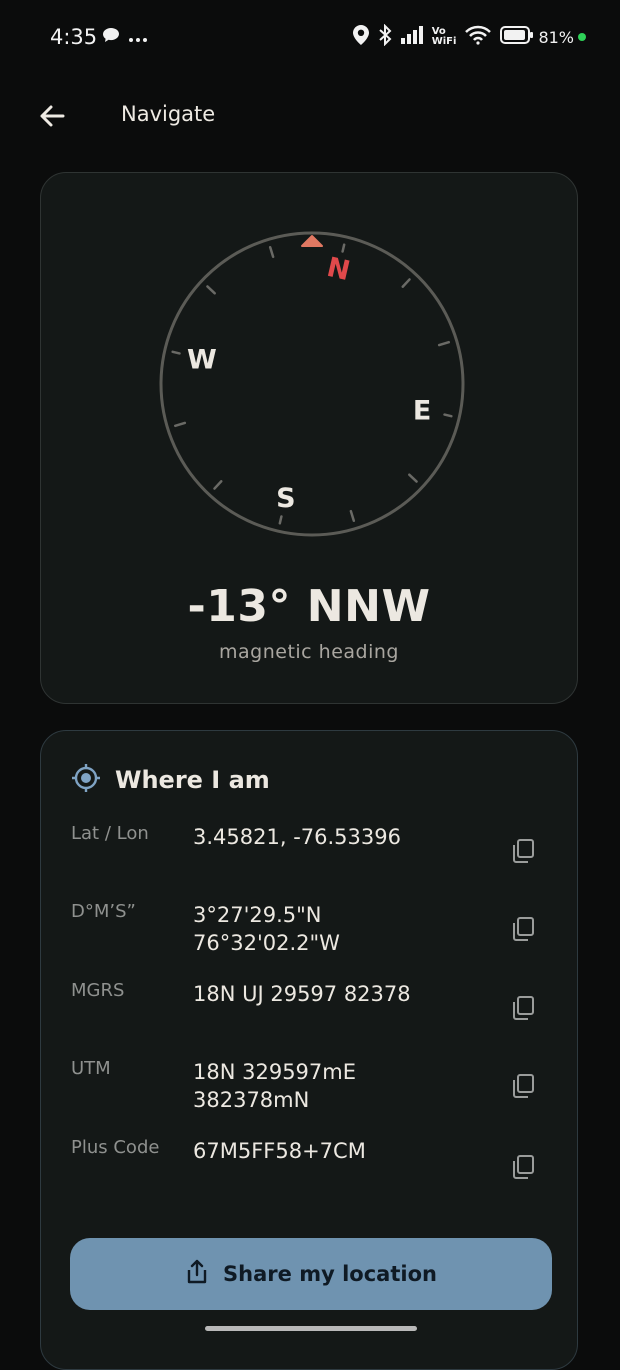 This screenshot has width=620, height=1370. Describe the element at coordinates (302, 994) in the screenshot. I see `coord-value: 18N UJ 29597 82378` at that location.